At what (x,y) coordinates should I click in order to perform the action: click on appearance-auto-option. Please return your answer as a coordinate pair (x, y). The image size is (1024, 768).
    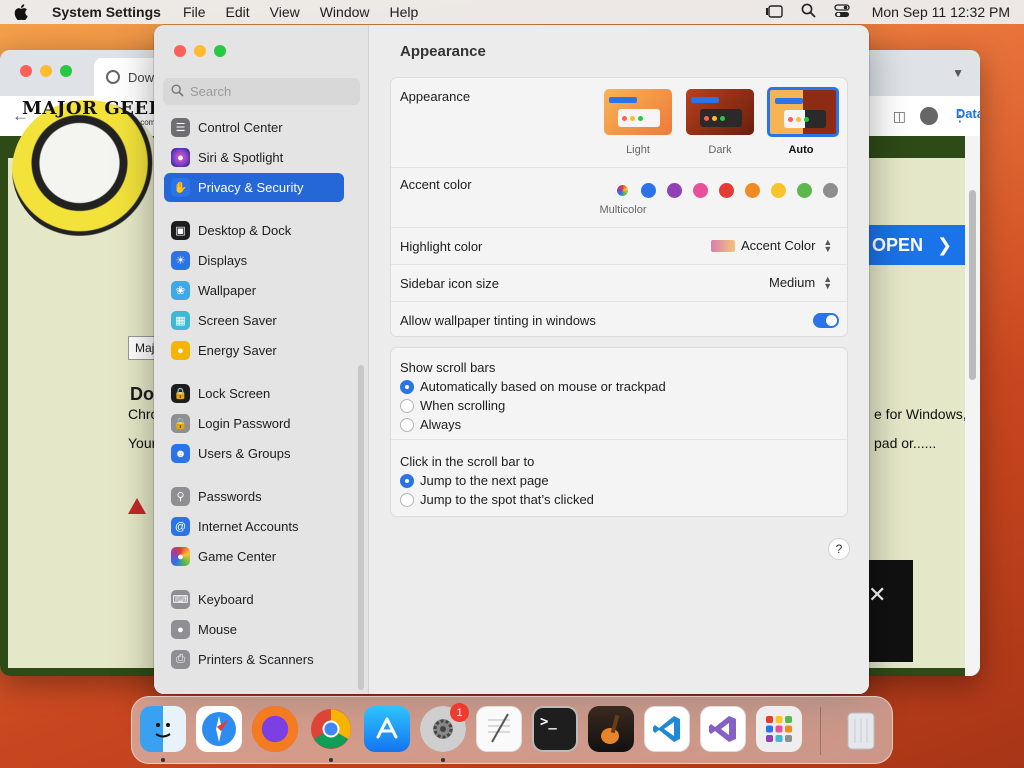
    Looking at the image, I should click on (803, 112).